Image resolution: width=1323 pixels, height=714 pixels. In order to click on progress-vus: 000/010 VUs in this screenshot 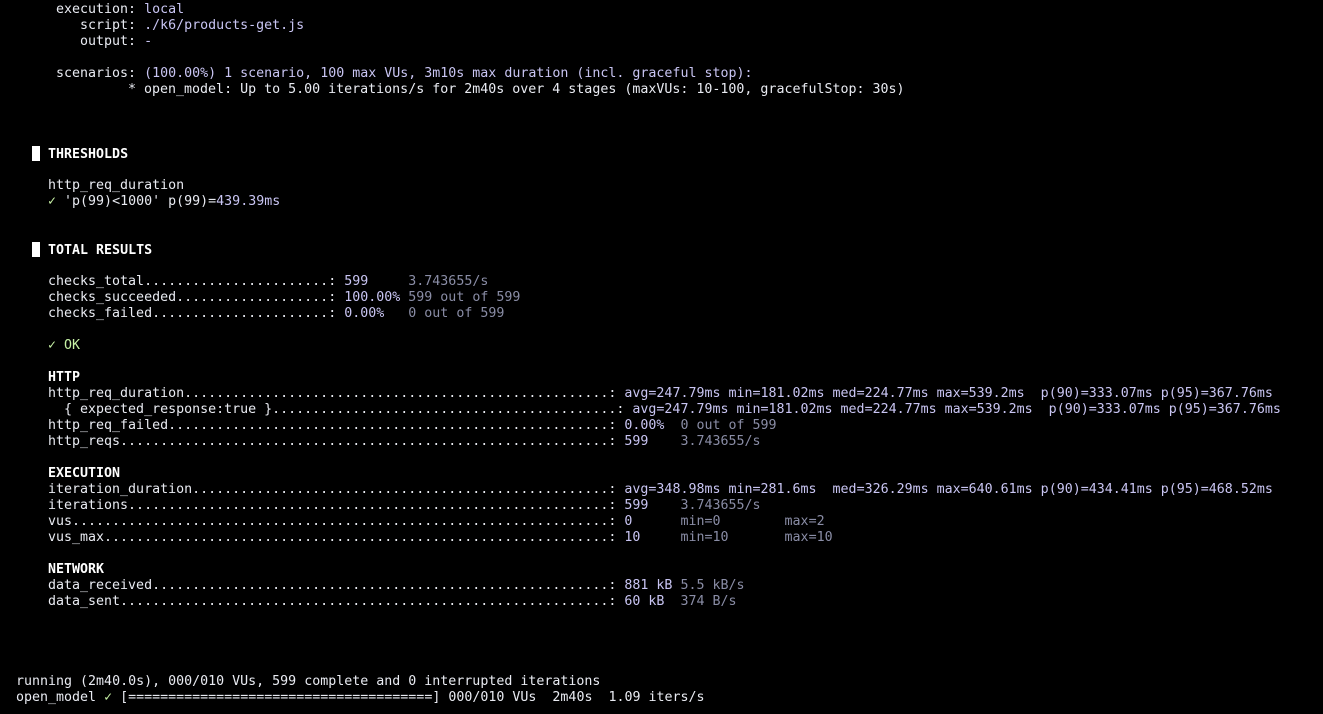, I will do `click(492, 697)`.